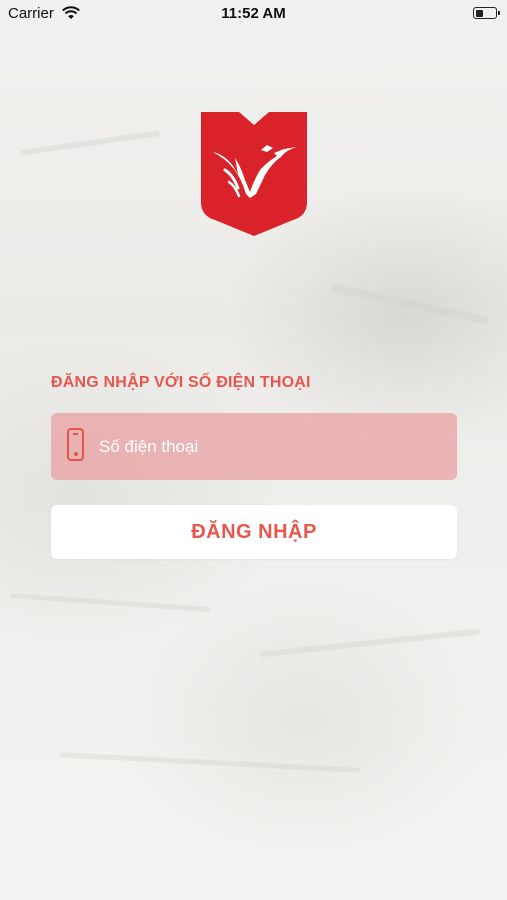  Describe the element at coordinates (486, 13) in the screenshot. I see `battery-icon` at that location.